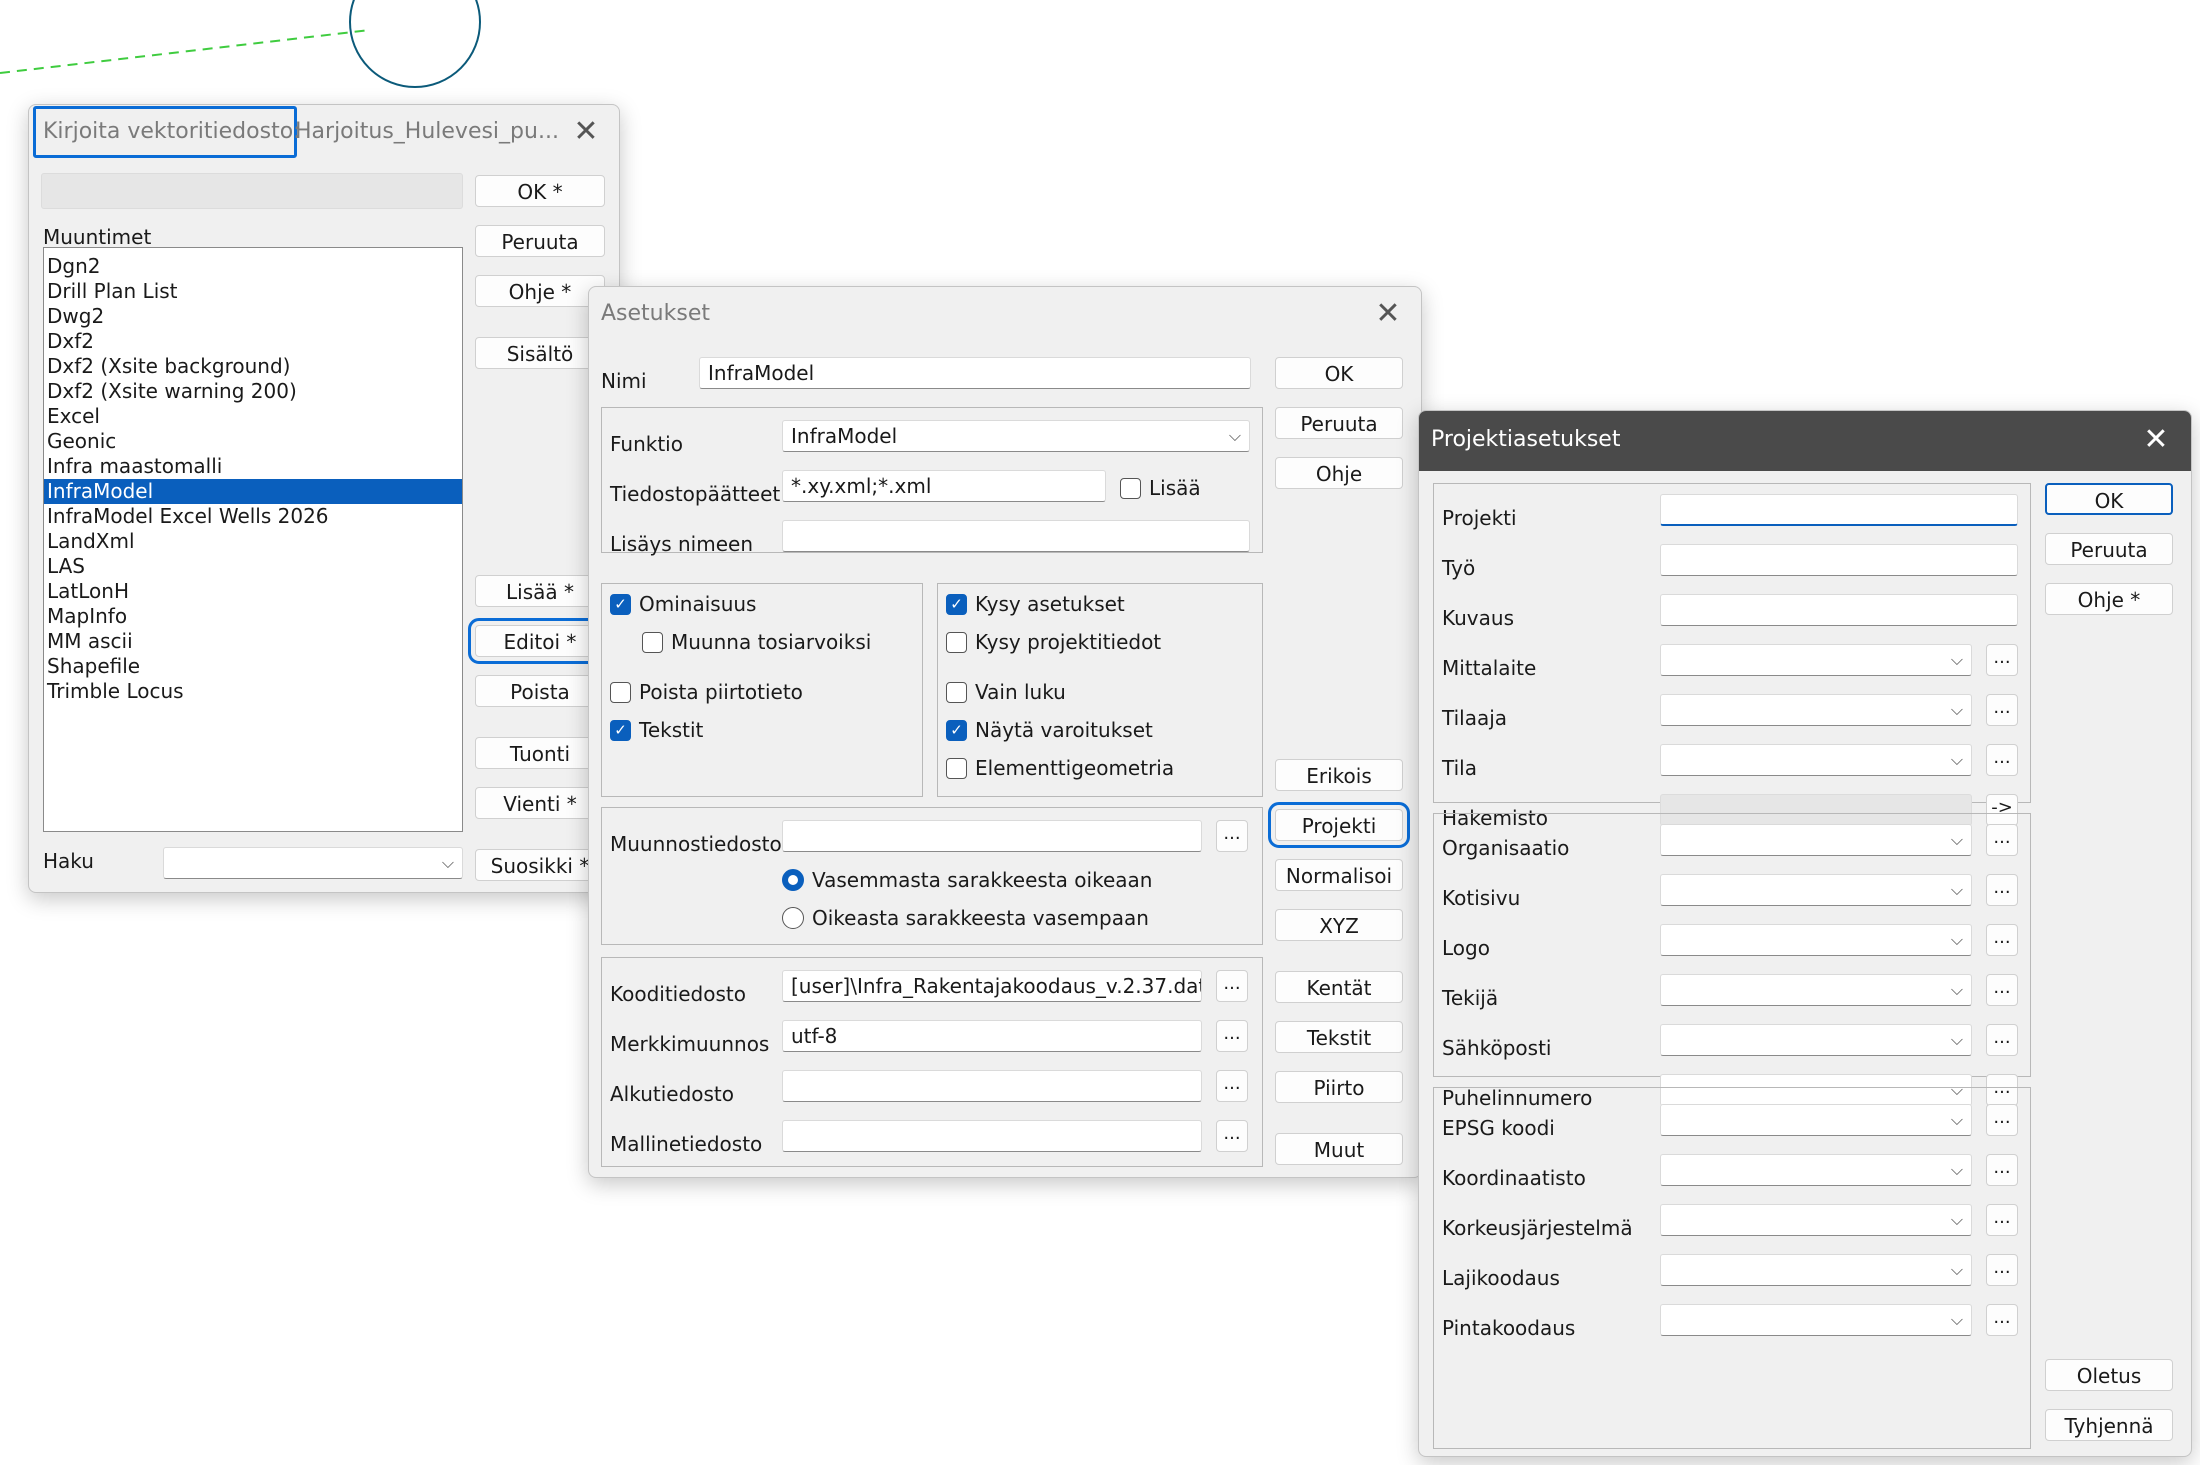 This screenshot has width=2200, height=1465. What do you see at coordinates (2109, 1425) in the screenshot?
I see `clear-button: Tyhjennä` at bounding box center [2109, 1425].